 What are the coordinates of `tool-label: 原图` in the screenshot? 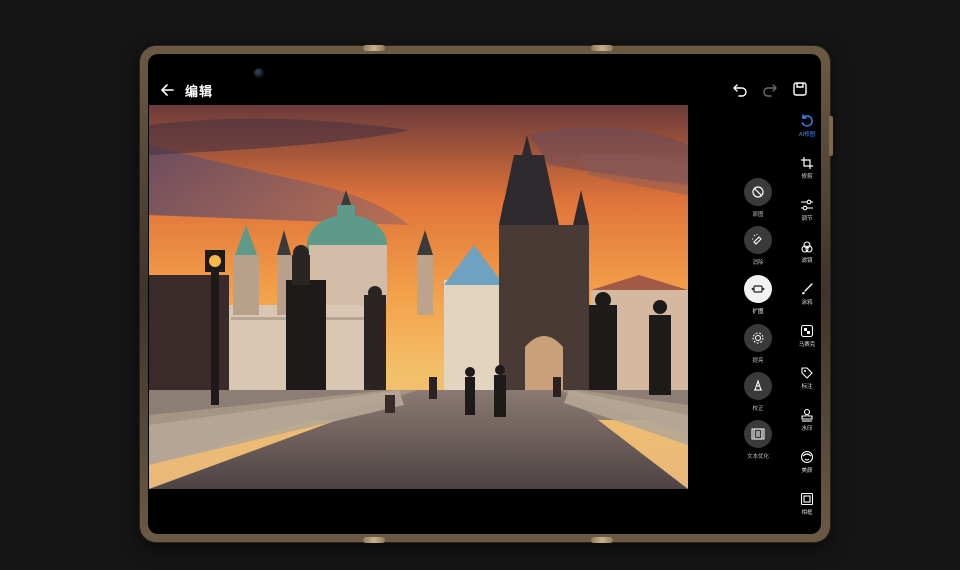 It's located at (758, 215).